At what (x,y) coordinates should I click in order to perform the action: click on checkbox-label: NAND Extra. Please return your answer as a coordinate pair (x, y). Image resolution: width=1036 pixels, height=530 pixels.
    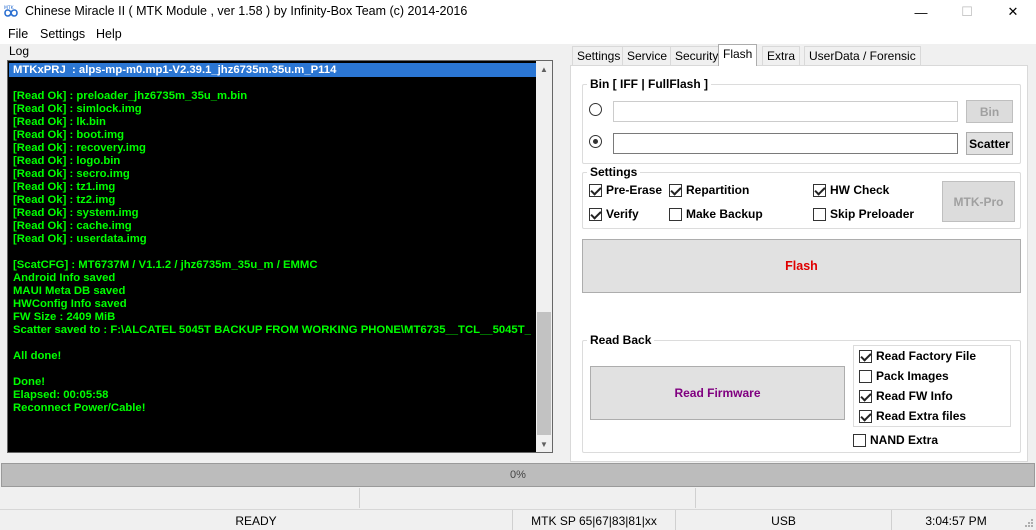
    Looking at the image, I should click on (904, 440).